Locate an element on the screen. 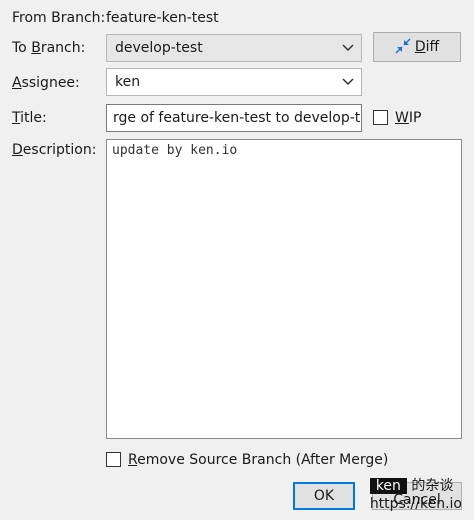 Image resolution: width=474 pixels, height=520 pixels. assignee-dropdown: ken is located at coordinates (234, 82).